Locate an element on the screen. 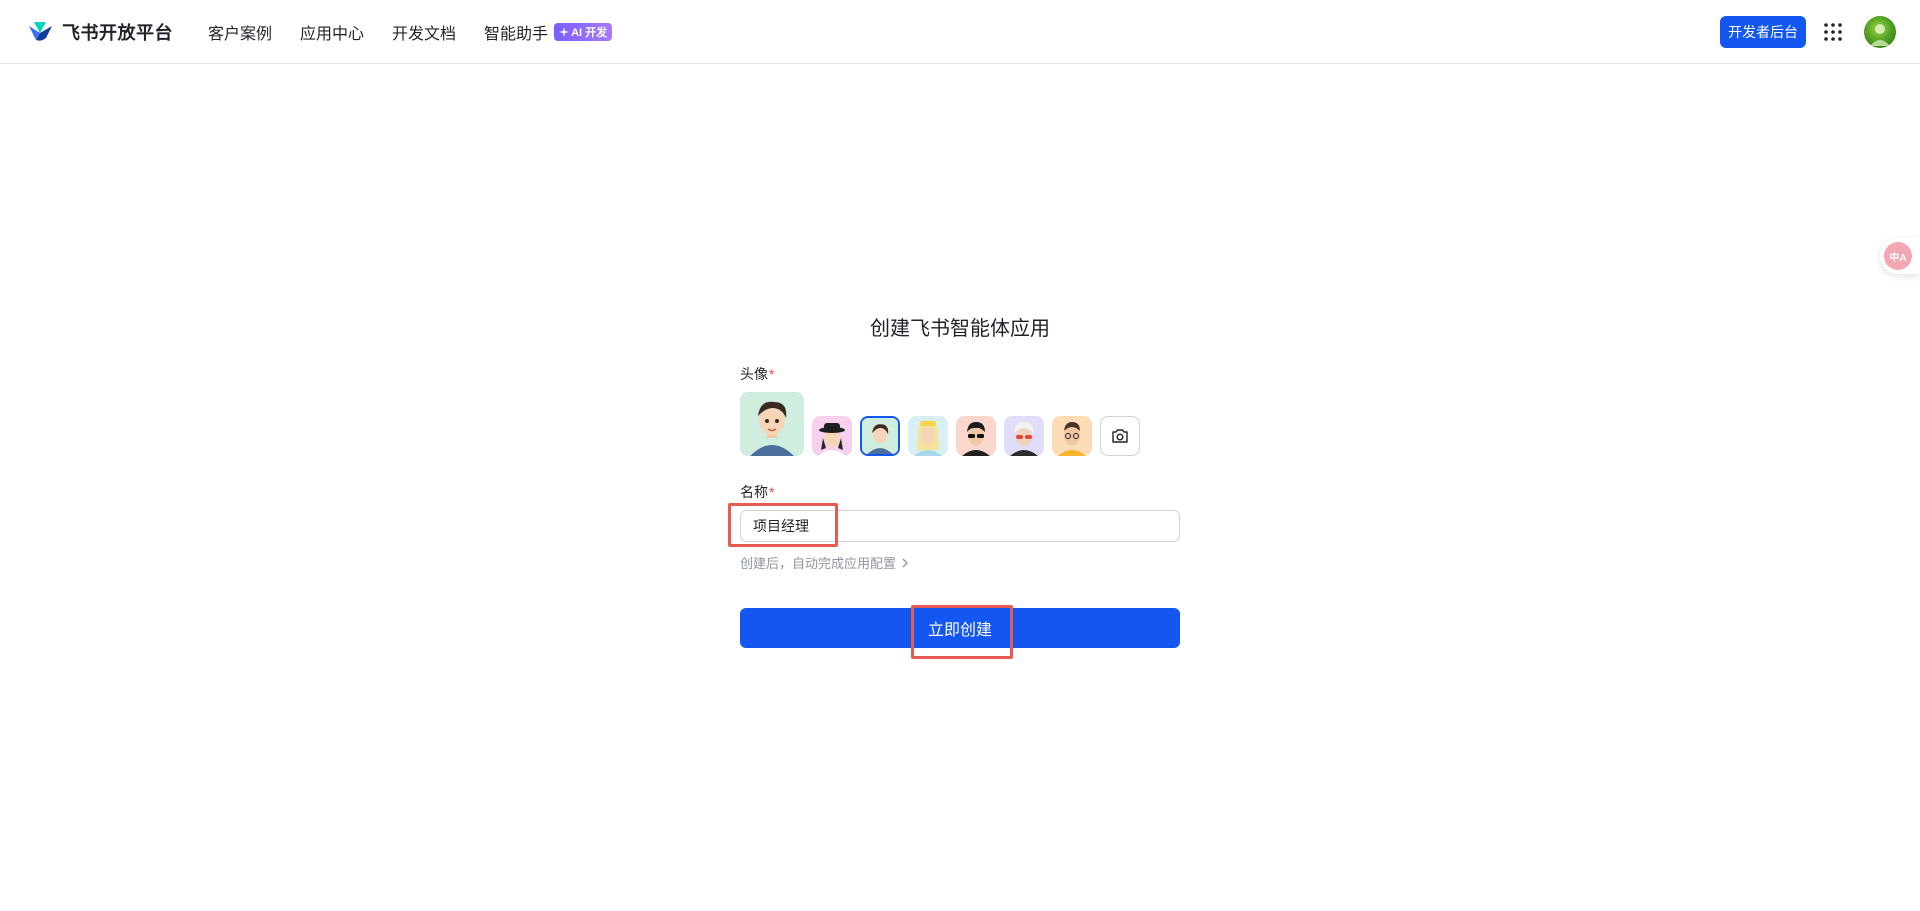 The height and width of the screenshot is (911, 1920). camera-icon is located at coordinates (1120, 436).